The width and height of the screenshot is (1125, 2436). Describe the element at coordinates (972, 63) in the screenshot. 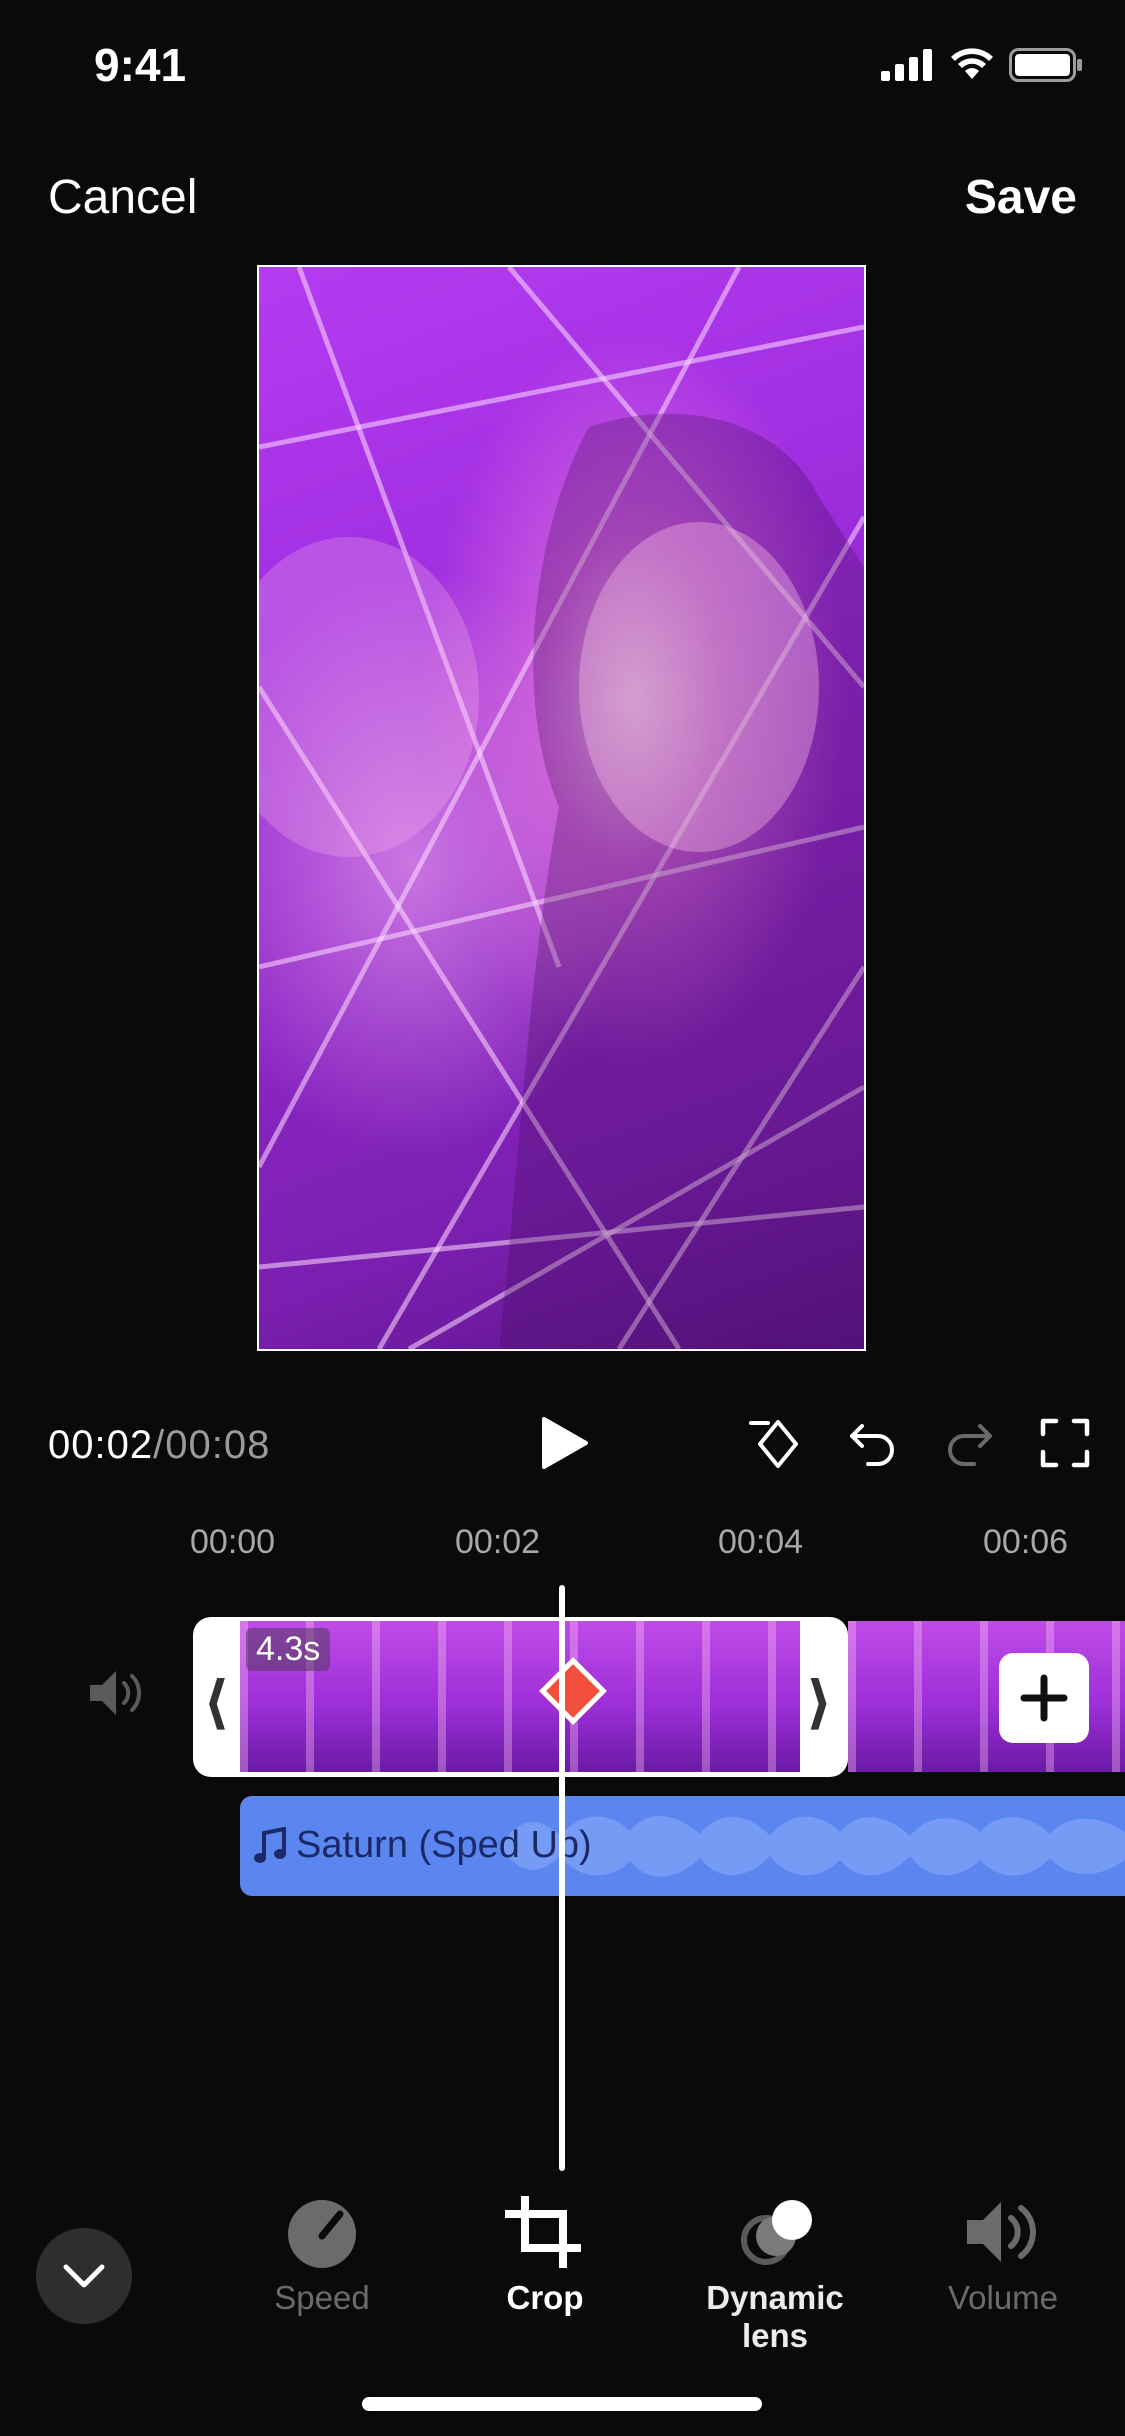

I see `wifi-icon` at that location.